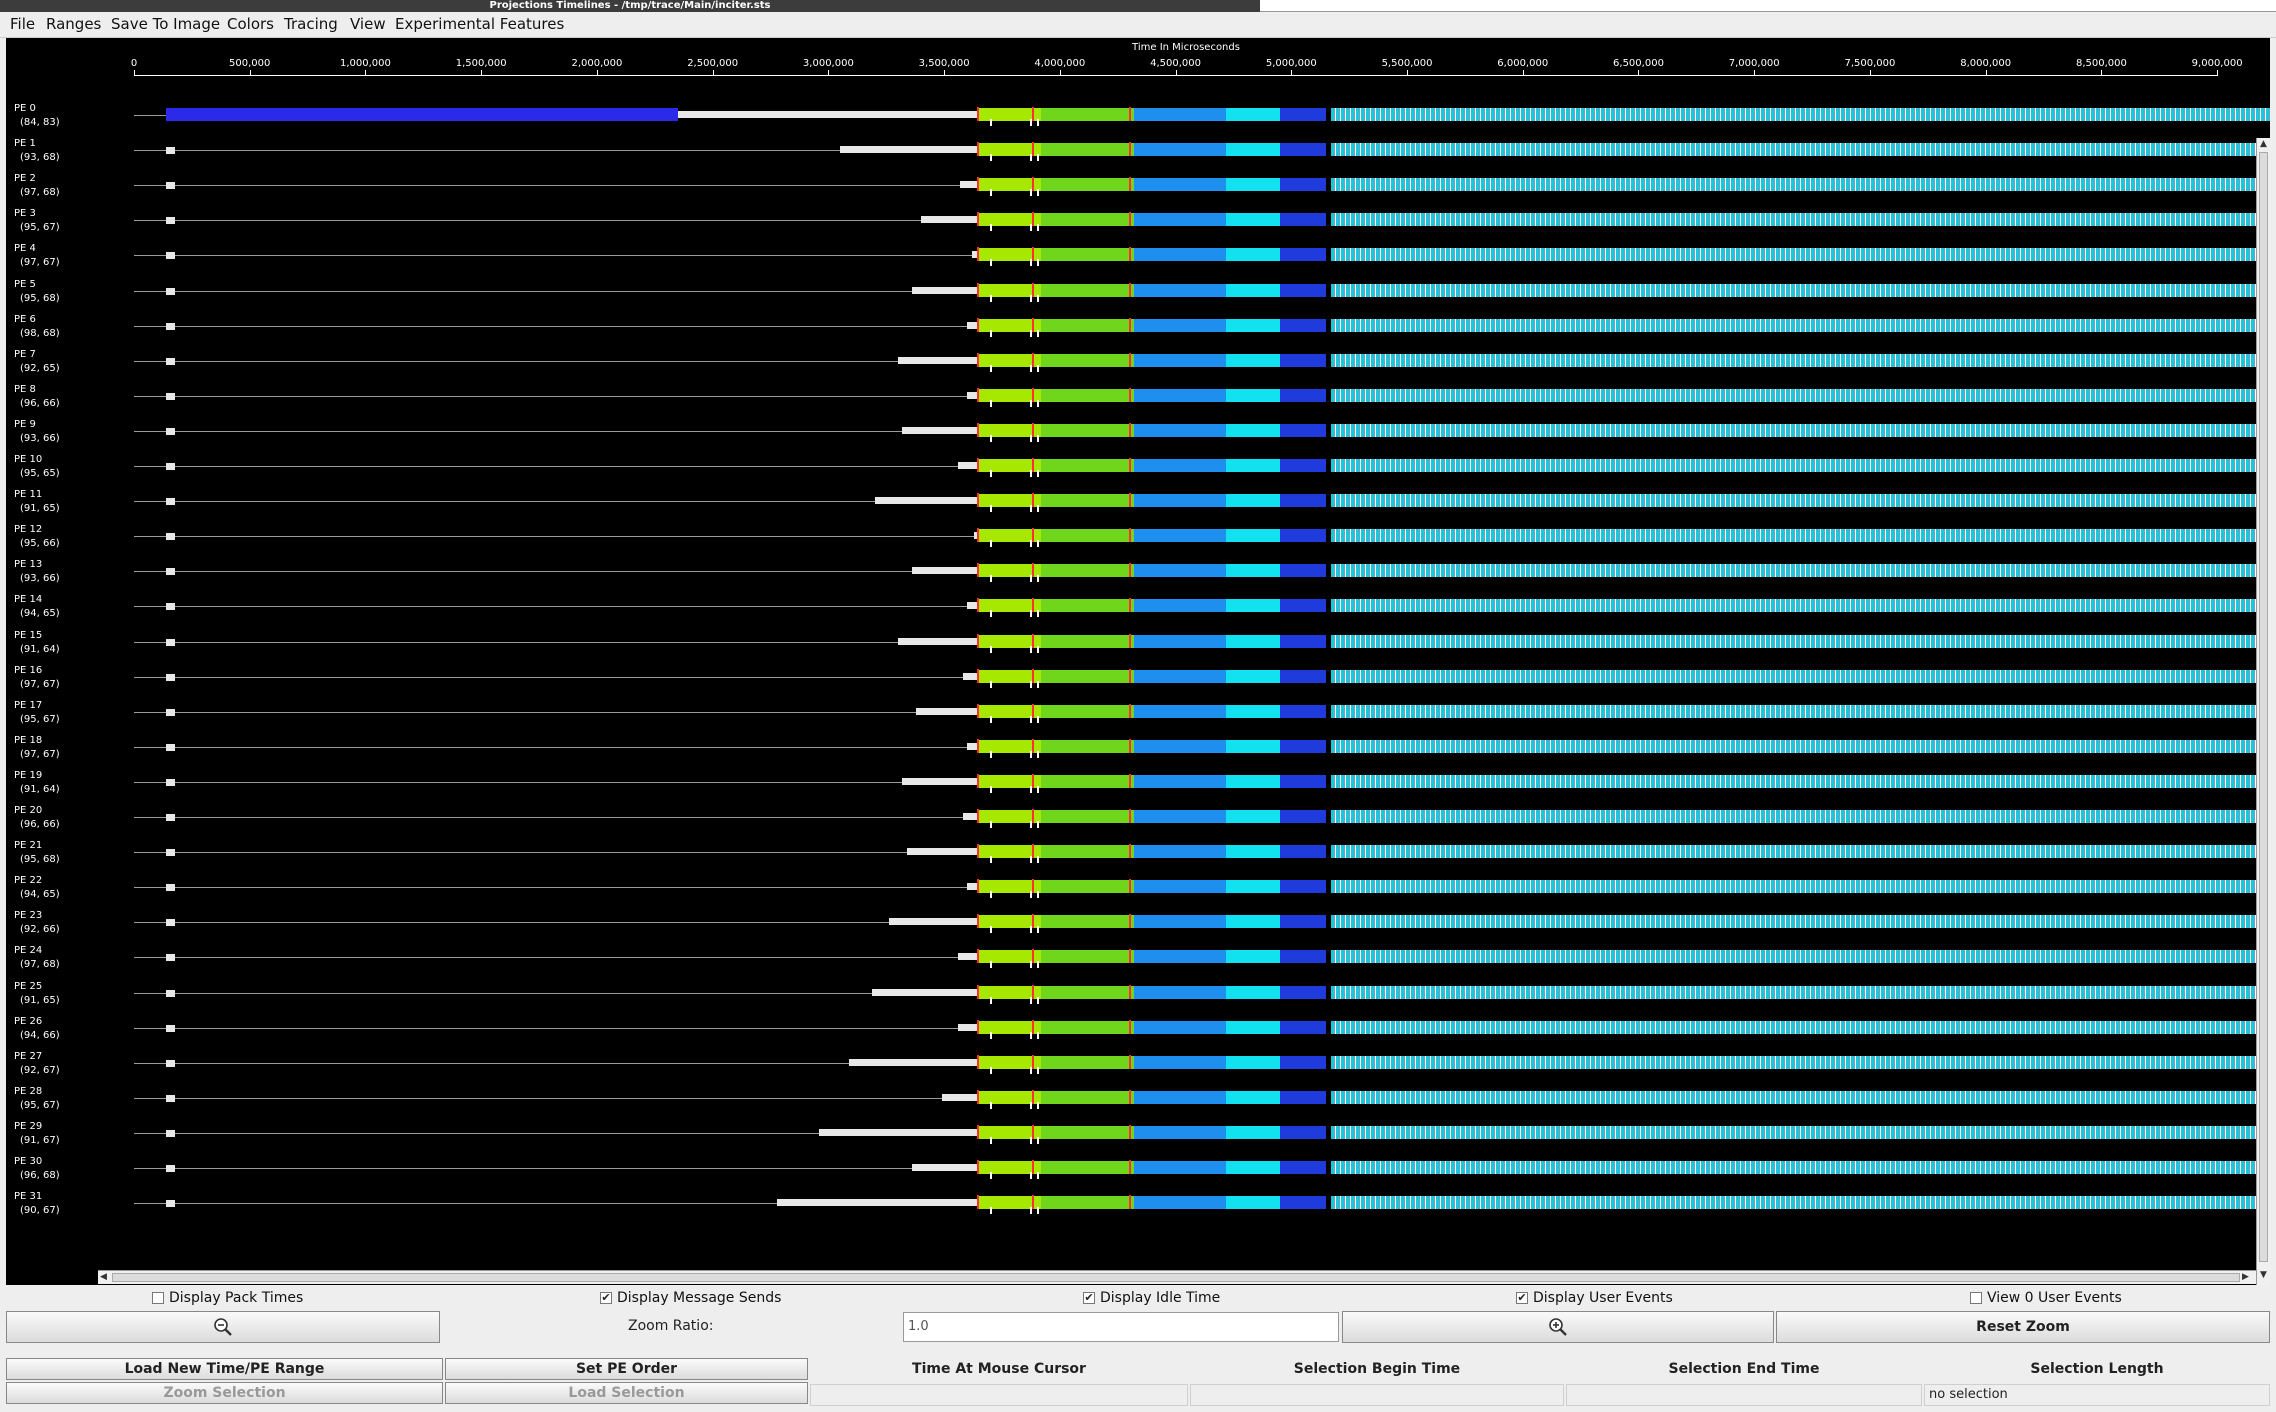 The width and height of the screenshot is (2276, 1412). Describe the element at coordinates (224, 1369) in the screenshot. I see `load-range-button: Load New Time/PE Range` at that location.